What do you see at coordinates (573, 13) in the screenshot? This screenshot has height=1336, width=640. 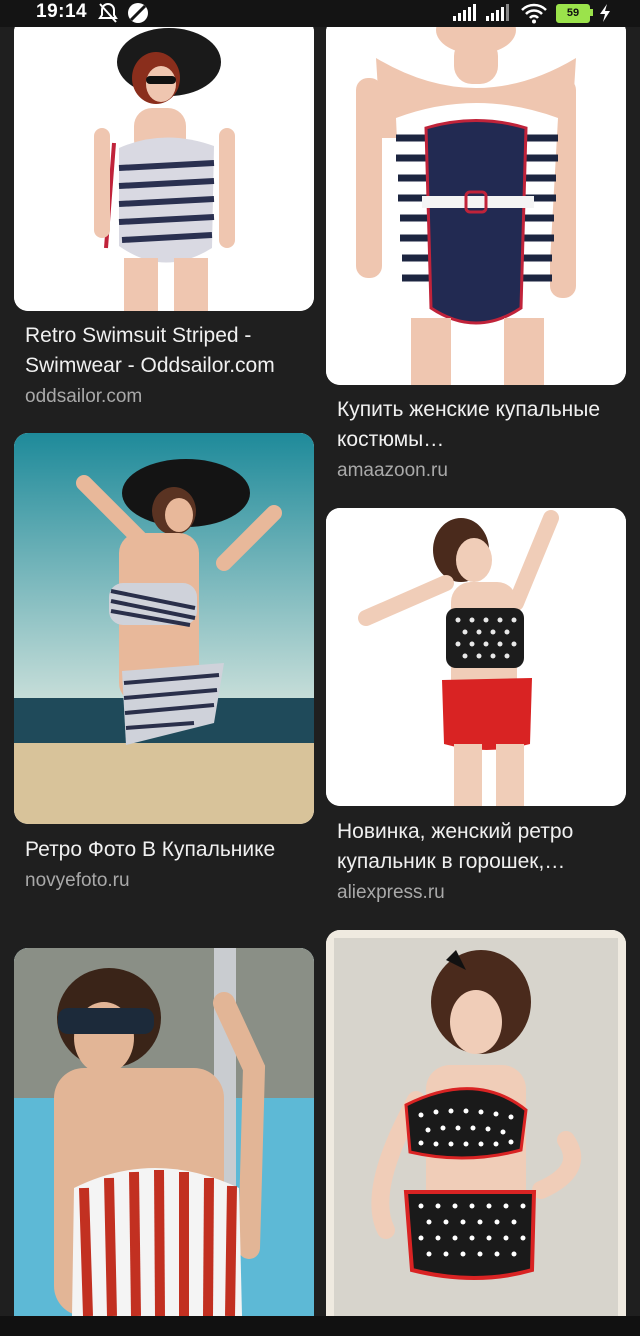 I see `battery-icon: 59` at bounding box center [573, 13].